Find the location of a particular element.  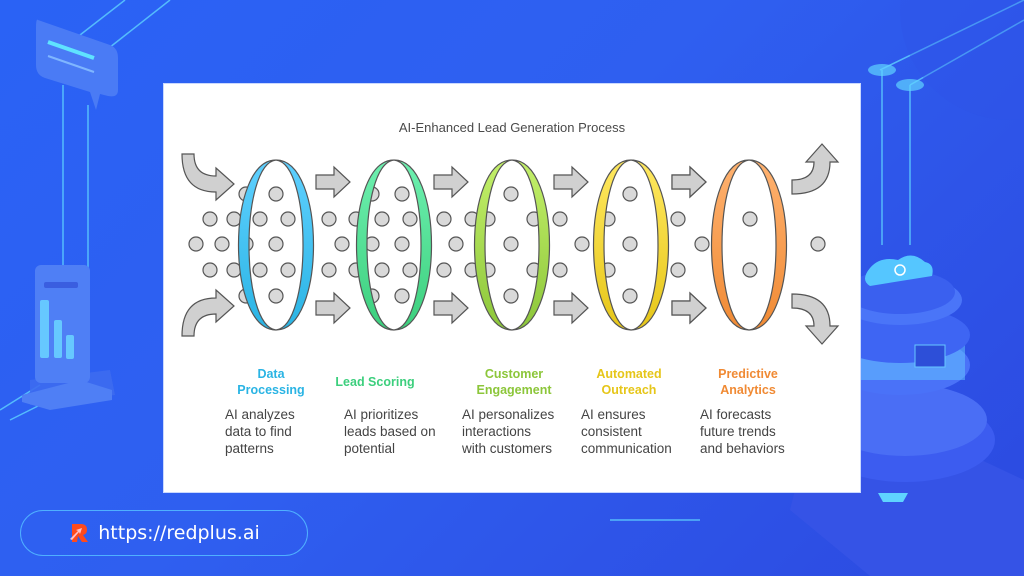

stage-desc-data-processing: AI analyzes data to find patterns is located at coordinates (290, 431).